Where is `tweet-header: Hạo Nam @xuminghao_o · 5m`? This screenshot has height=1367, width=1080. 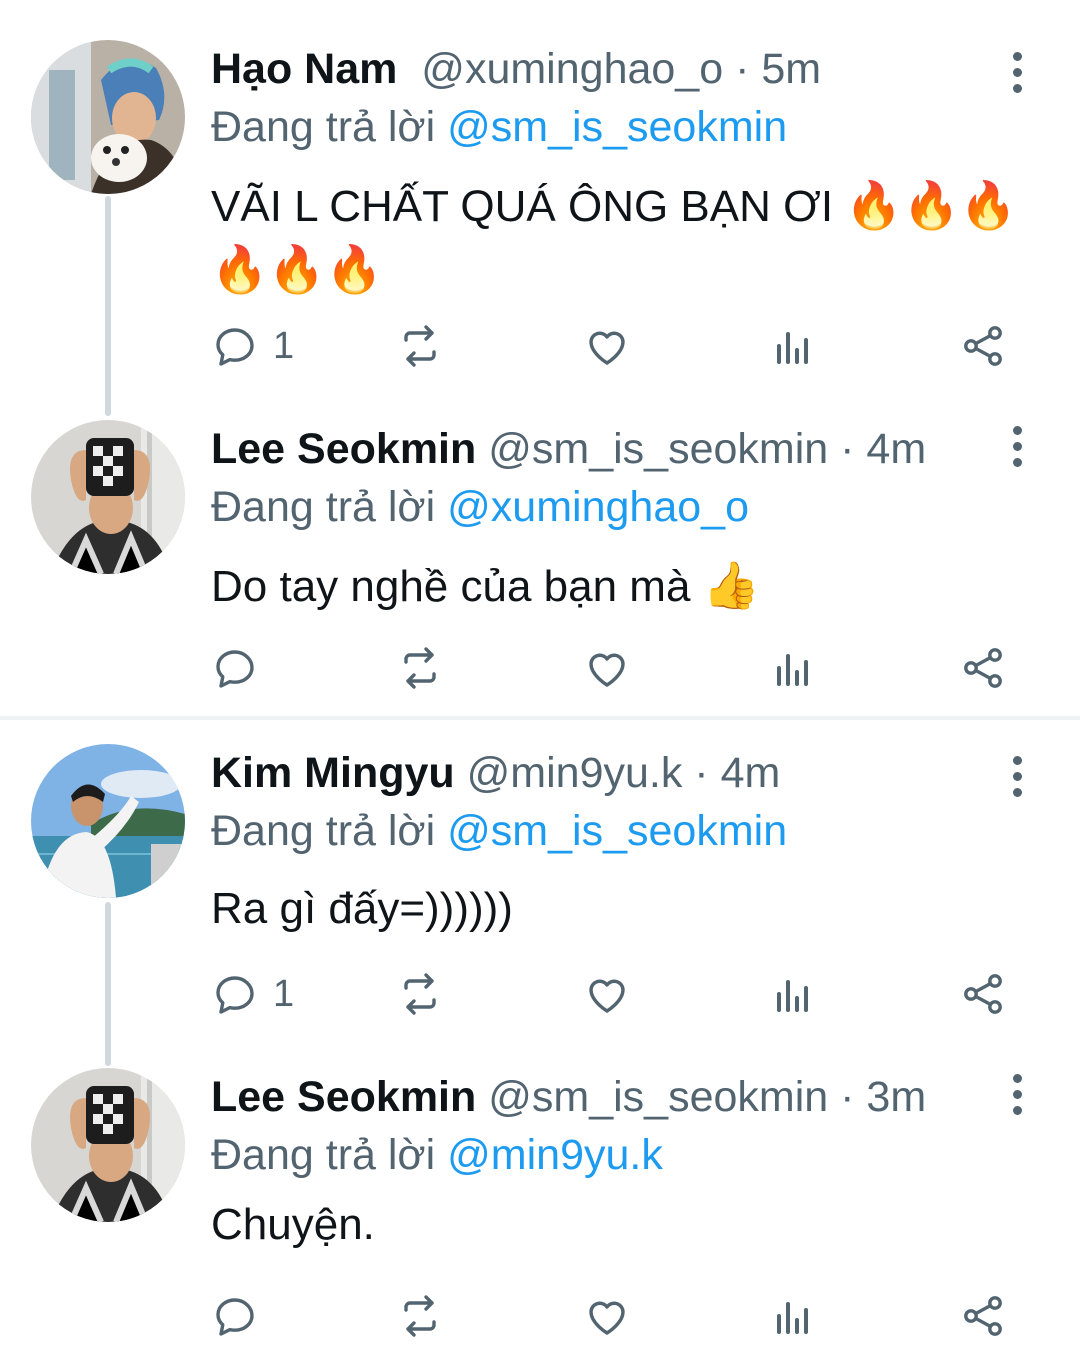
tweet-header: Hạo Nam @xuminghao_o · 5m is located at coordinates (600, 69).